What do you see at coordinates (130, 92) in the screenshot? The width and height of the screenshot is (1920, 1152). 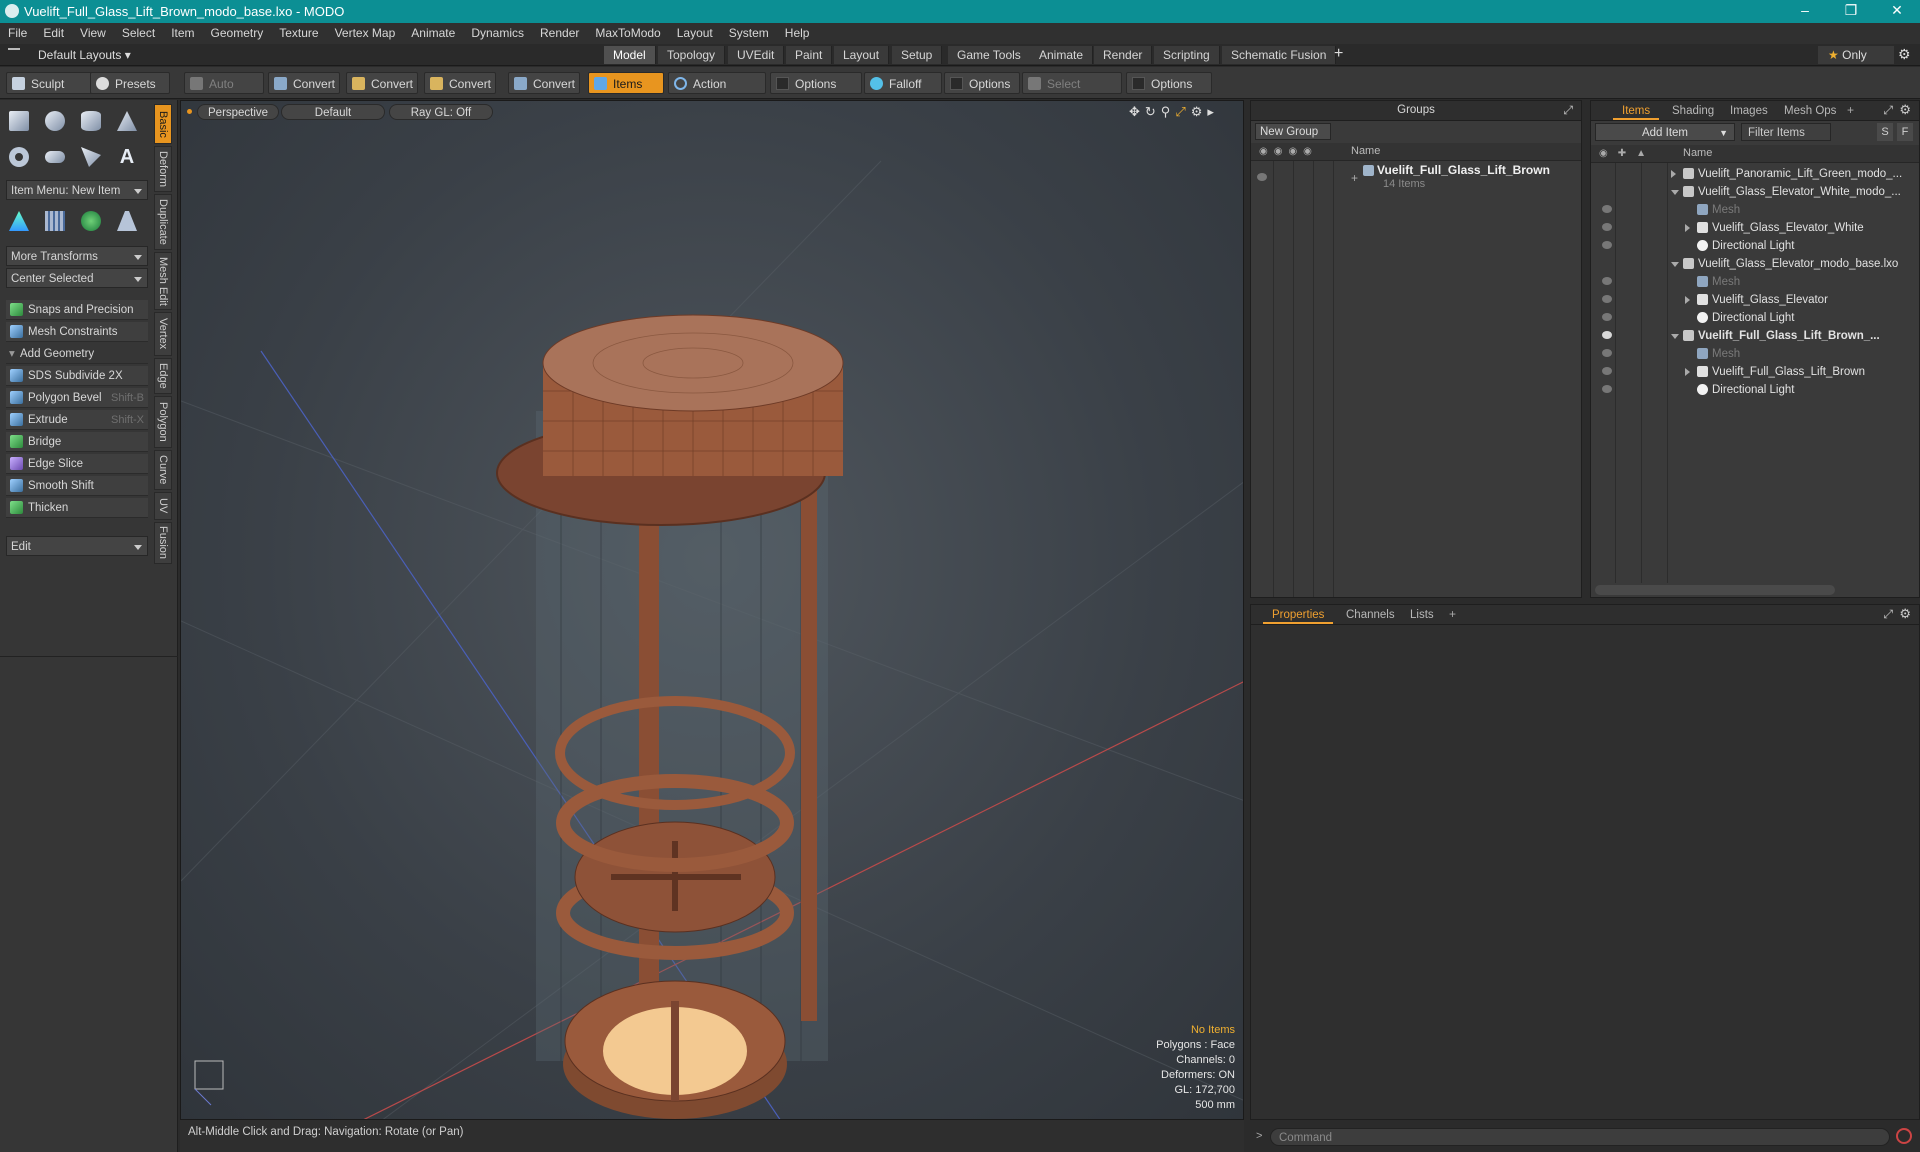 I see `presets-button: Presets F6` at bounding box center [130, 92].